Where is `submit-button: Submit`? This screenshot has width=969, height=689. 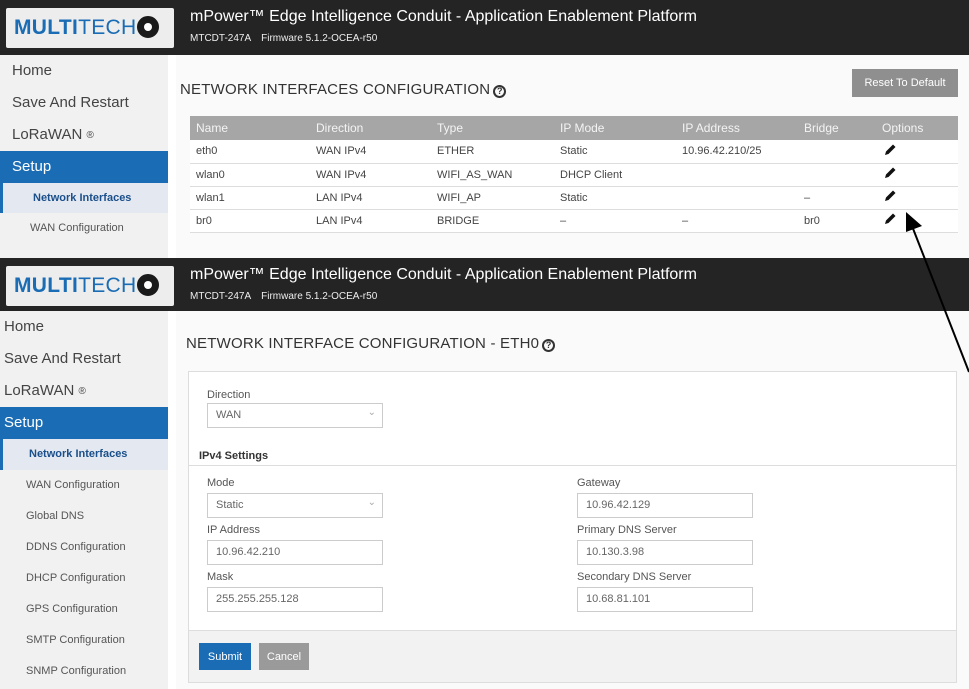
submit-button: Submit is located at coordinates (225, 656).